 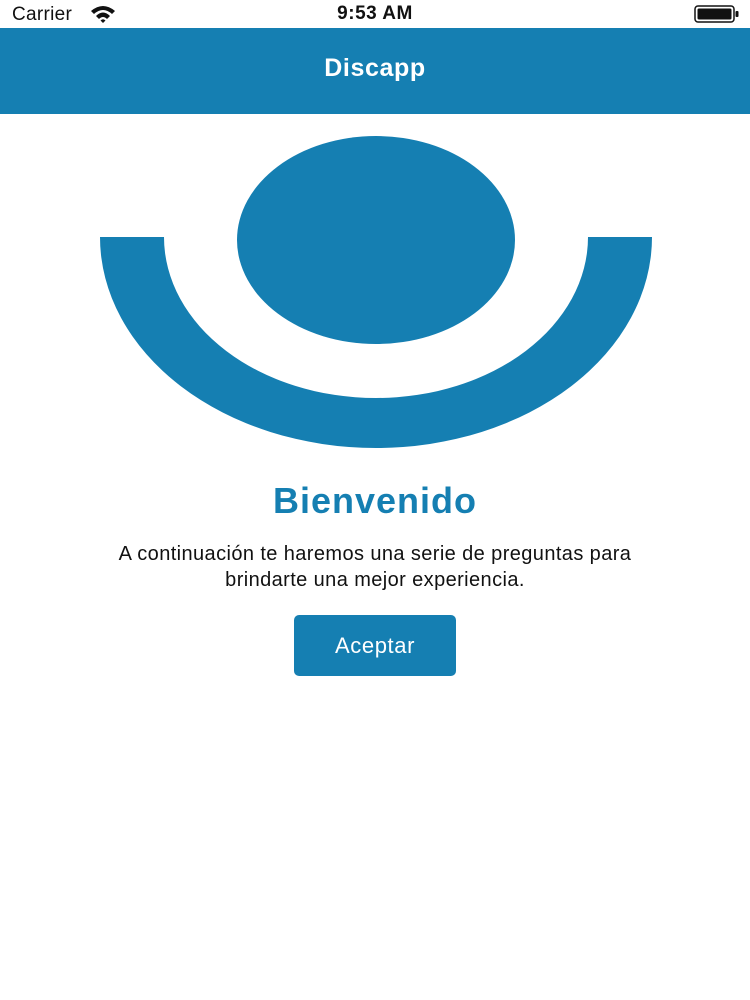 I want to click on welcome-heading: Bienvenido, so click(x=375, y=500).